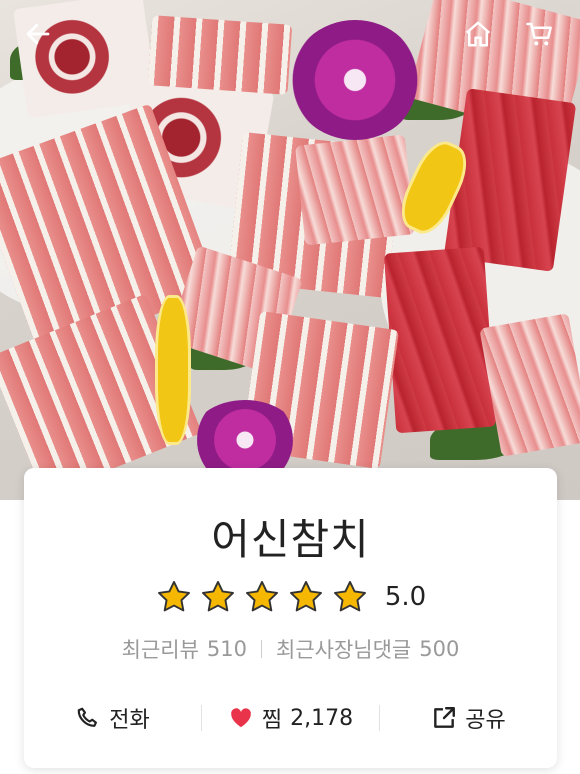  What do you see at coordinates (87, 717) in the screenshot?
I see `phone-icon` at bounding box center [87, 717].